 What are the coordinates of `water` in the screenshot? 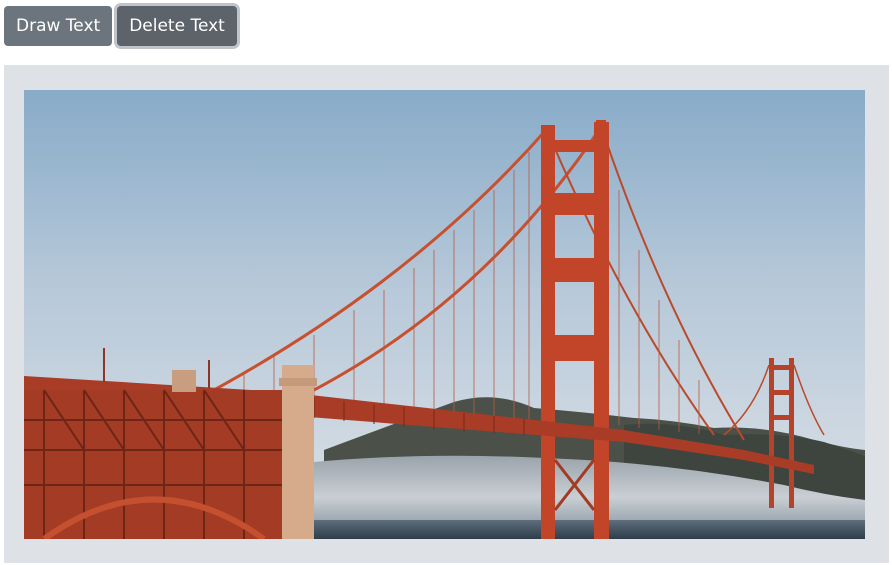 It's located at (589, 529).